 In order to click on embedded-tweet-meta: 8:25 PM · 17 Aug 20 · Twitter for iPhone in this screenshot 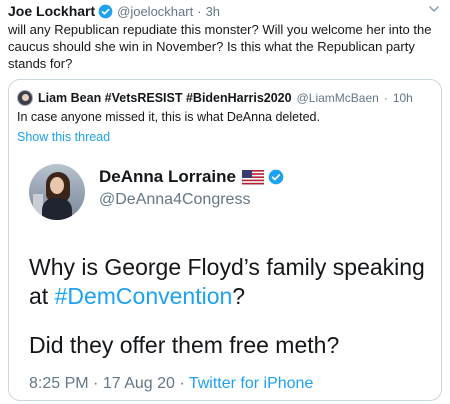, I will do `click(171, 384)`.